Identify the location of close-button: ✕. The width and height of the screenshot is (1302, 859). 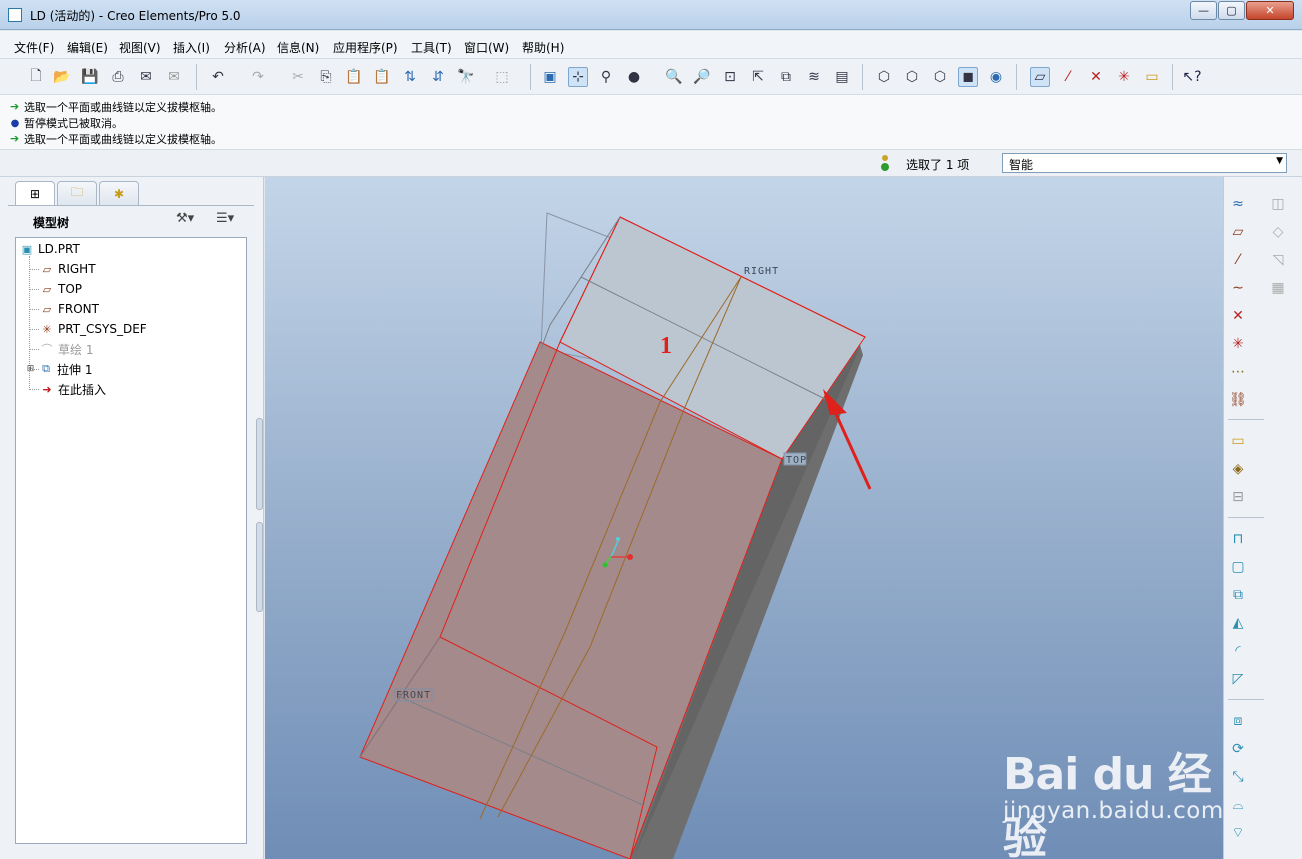
(1270, 10).